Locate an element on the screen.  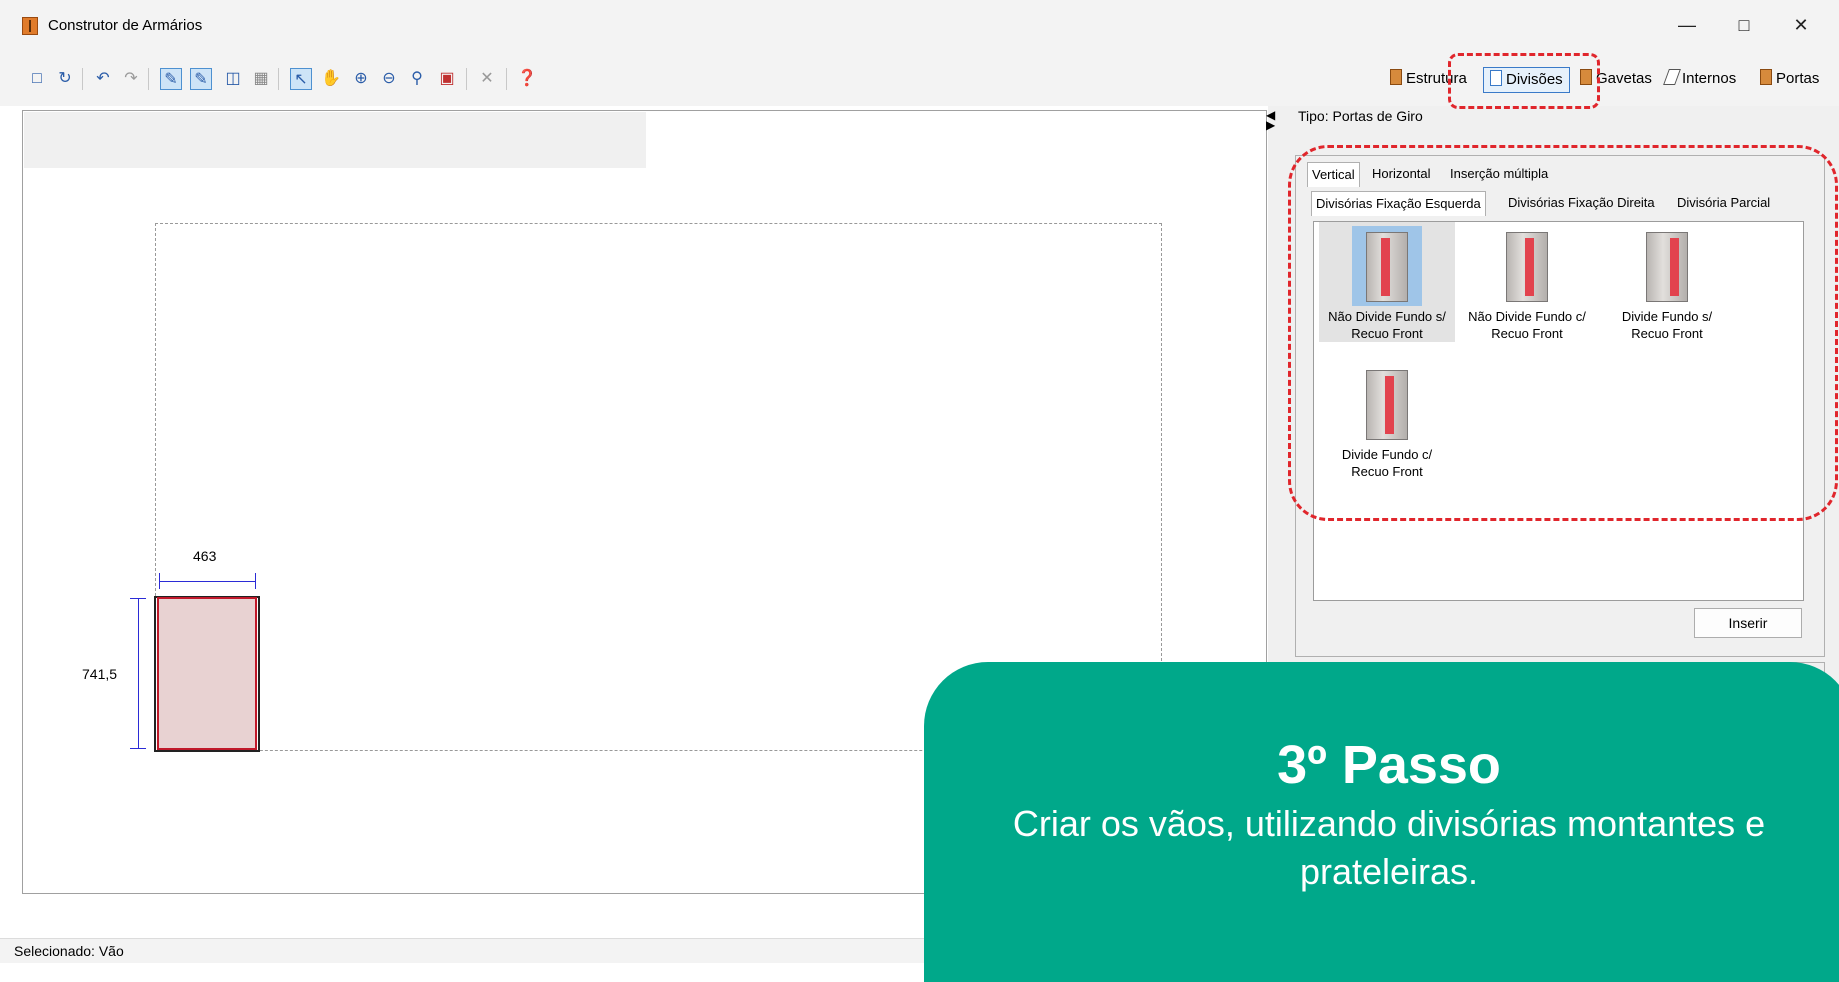
app-icon is located at coordinates (30, 26).